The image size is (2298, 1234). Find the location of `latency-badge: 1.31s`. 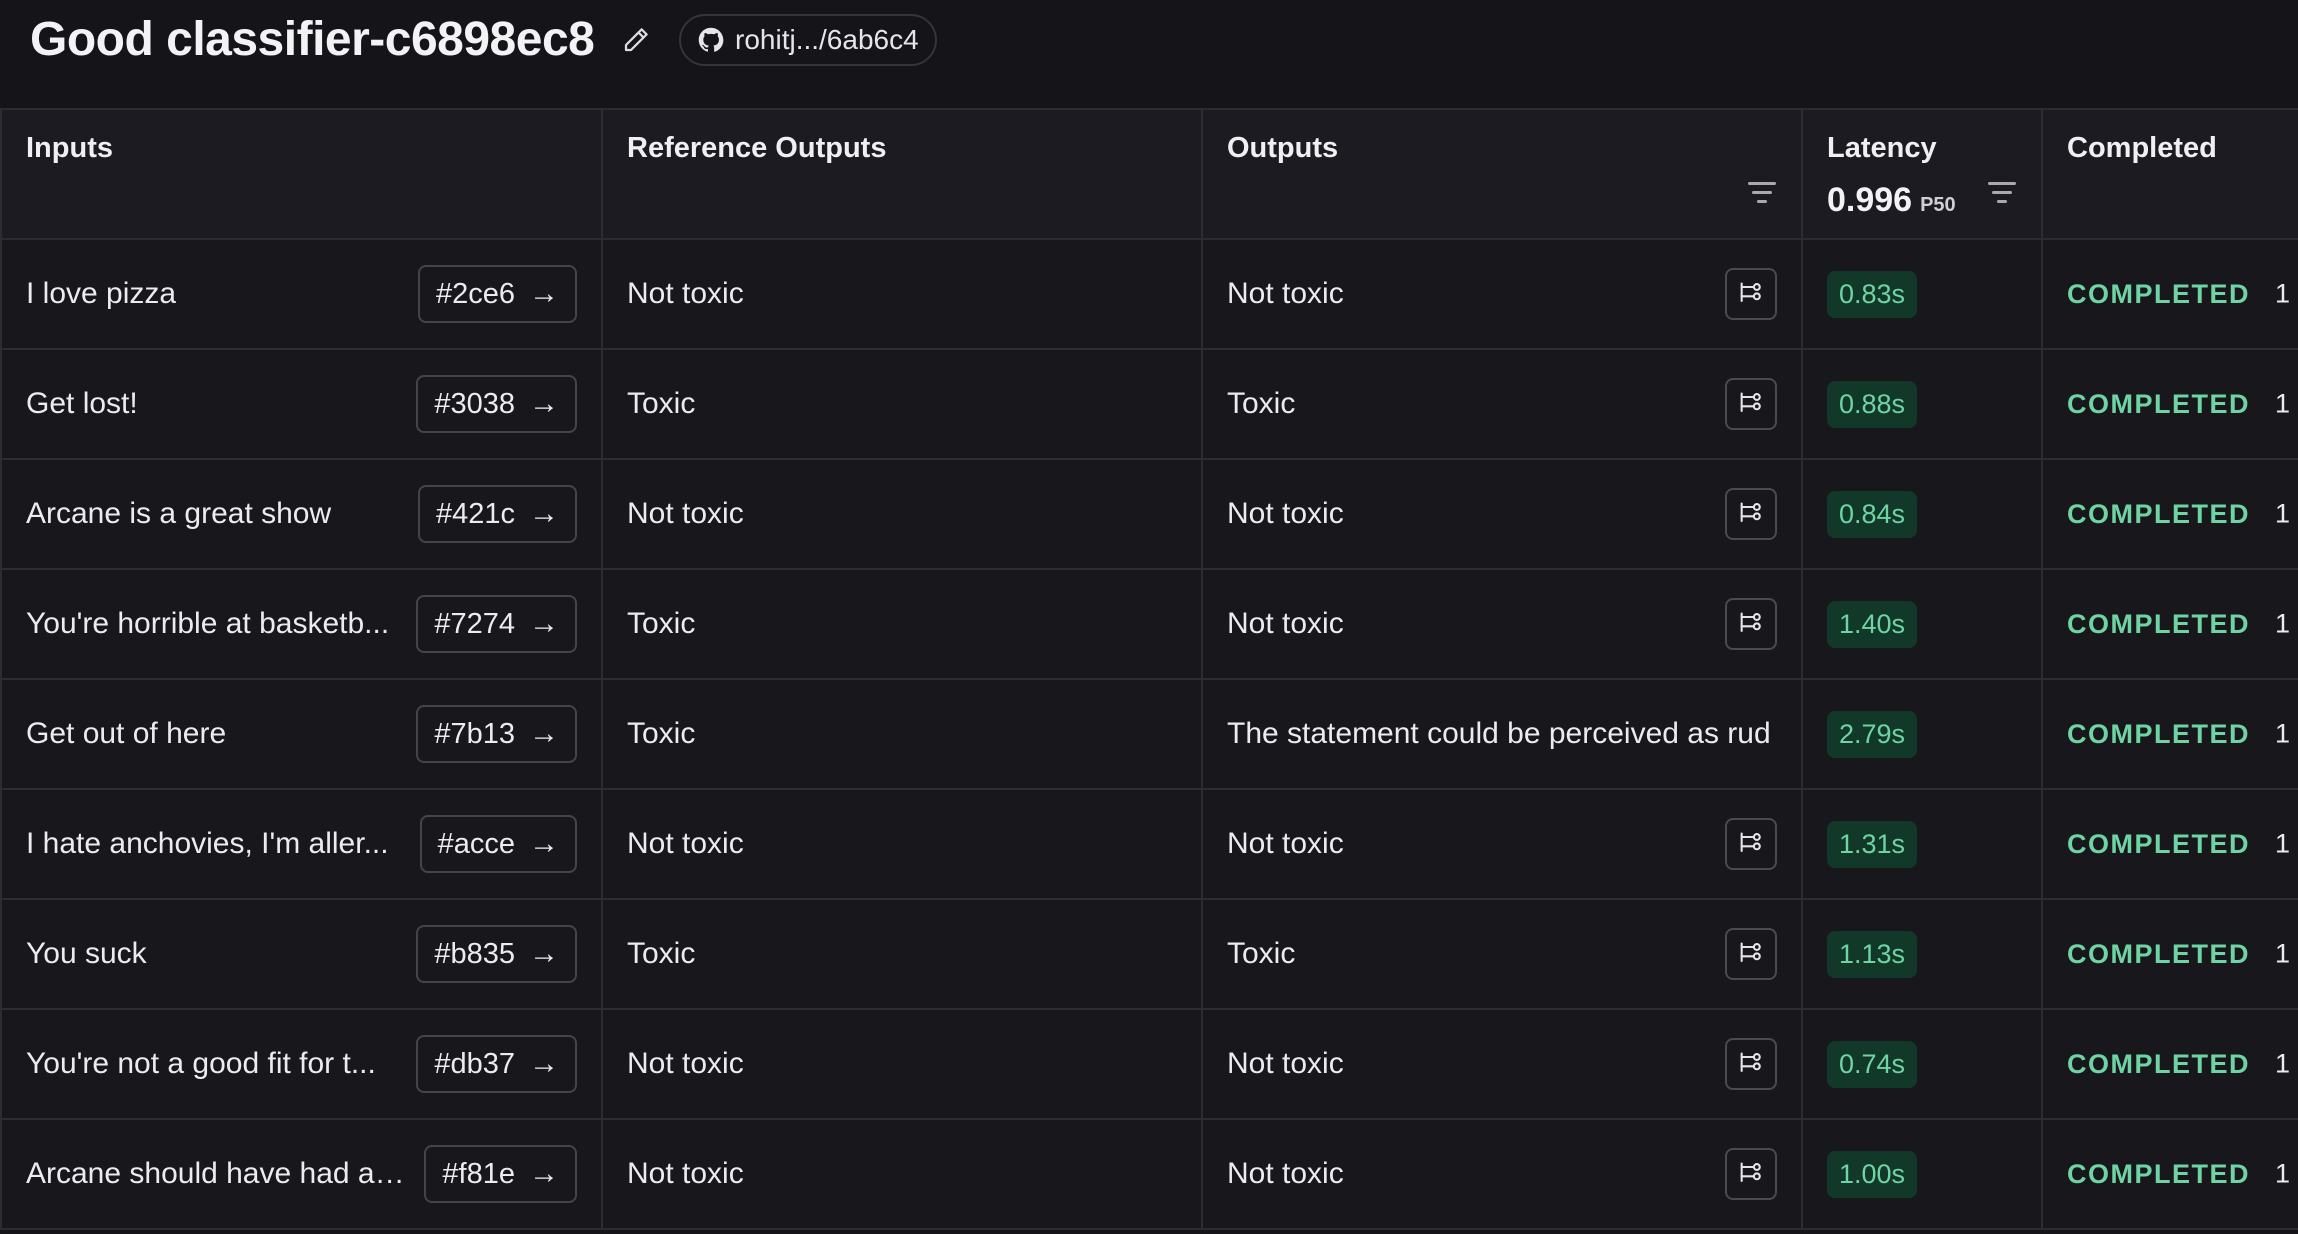

latency-badge: 1.31s is located at coordinates (1872, 844).